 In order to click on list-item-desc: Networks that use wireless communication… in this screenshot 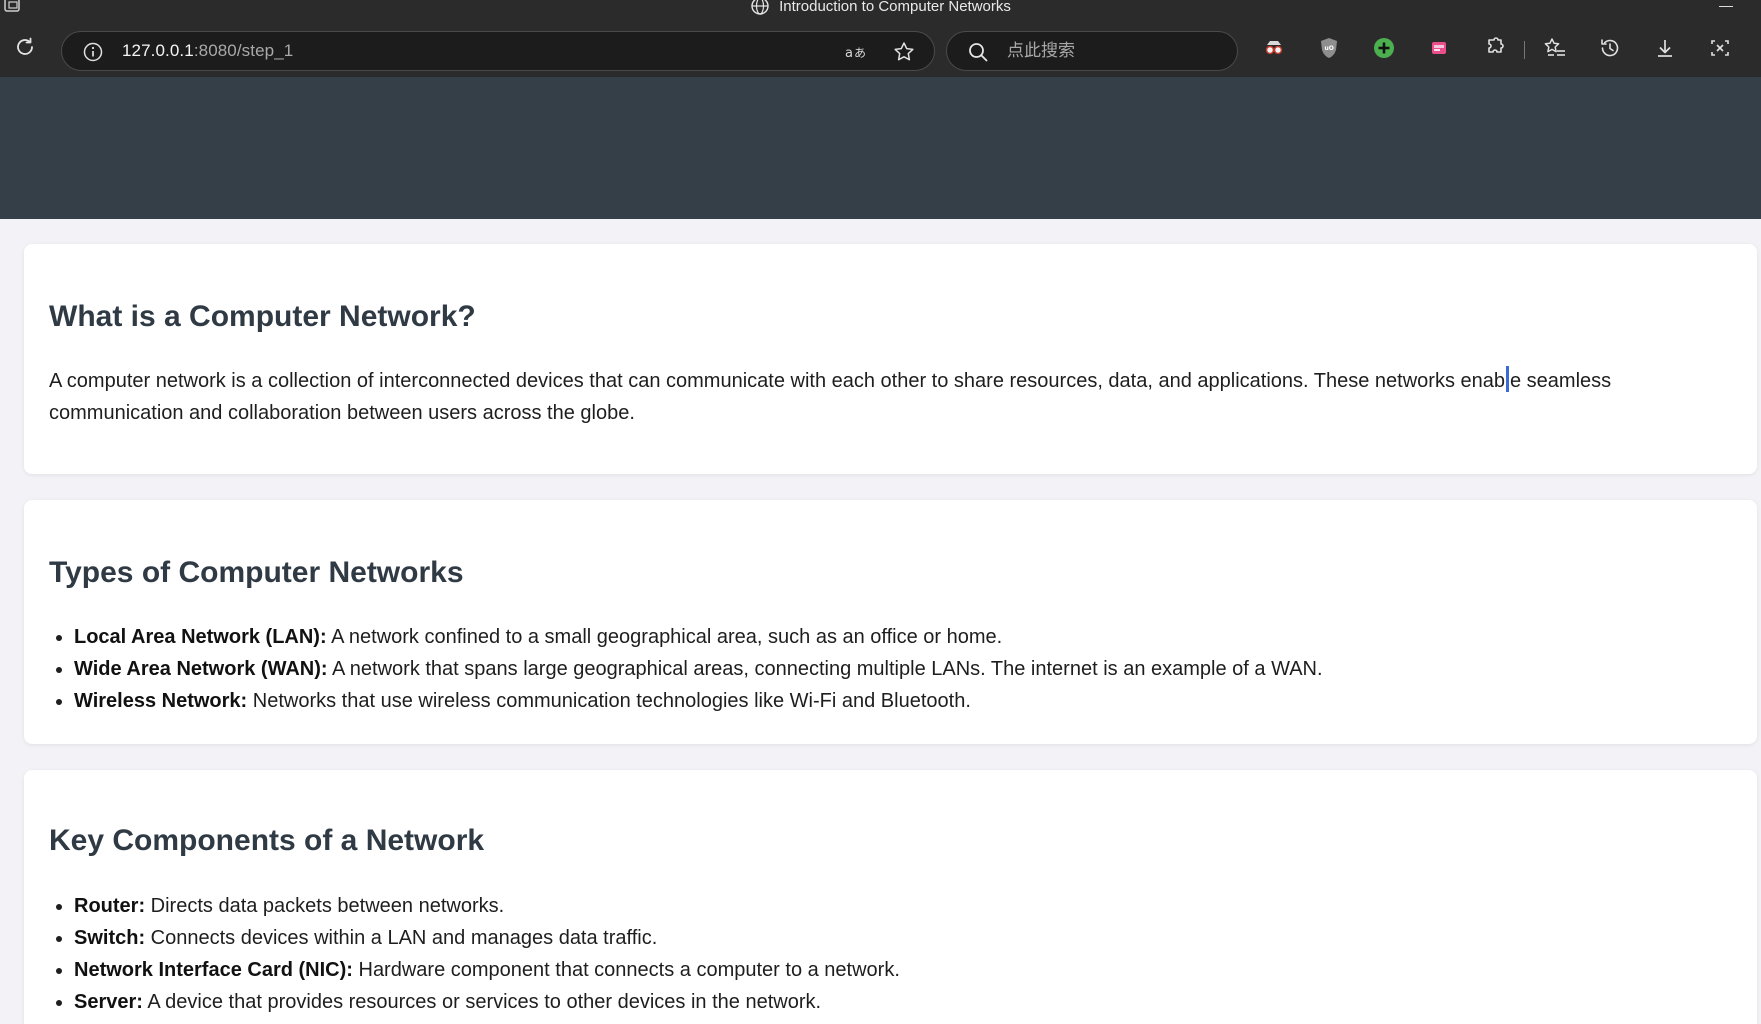, I will do `click(609, 701)`.